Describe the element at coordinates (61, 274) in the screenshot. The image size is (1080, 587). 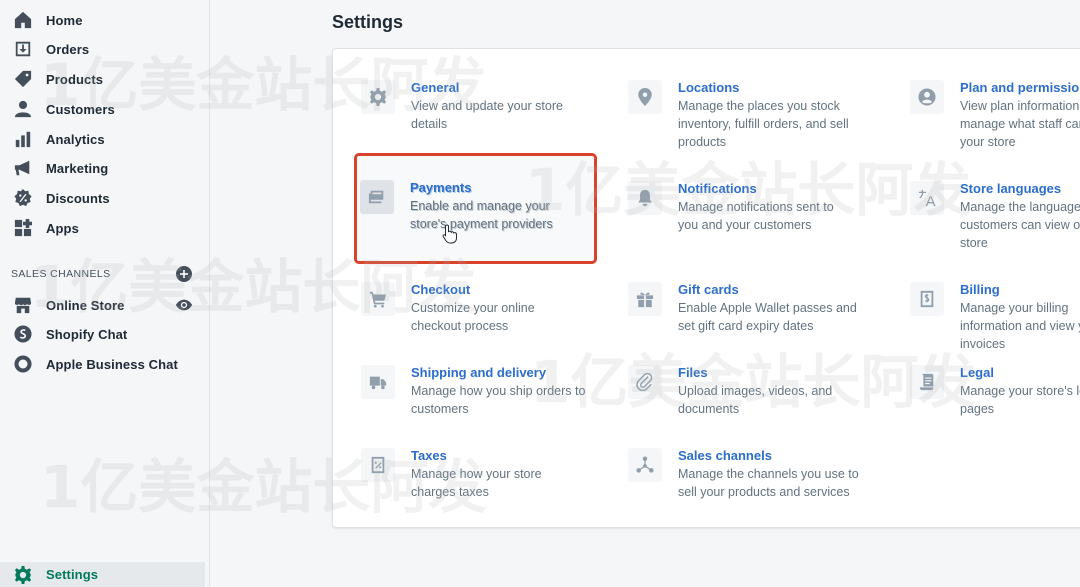
I see `sales-channels-heading: SALES CHANNELS` at that location.